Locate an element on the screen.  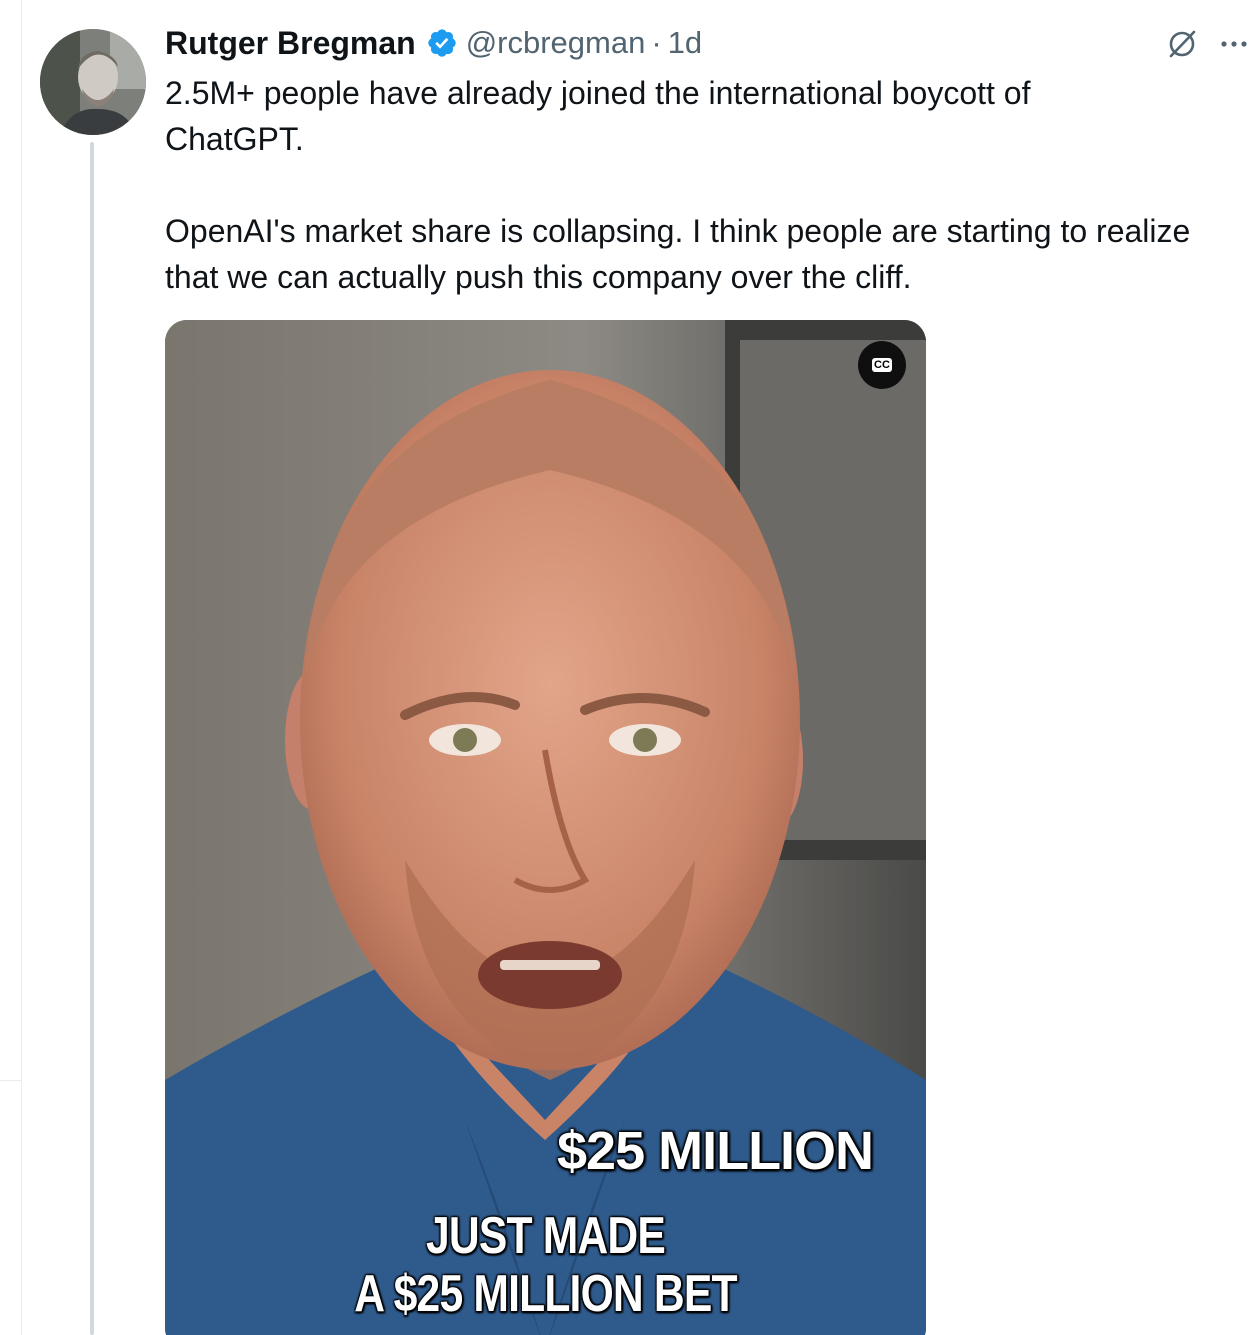
cc-label: CC is located at coordinates (882, 365).